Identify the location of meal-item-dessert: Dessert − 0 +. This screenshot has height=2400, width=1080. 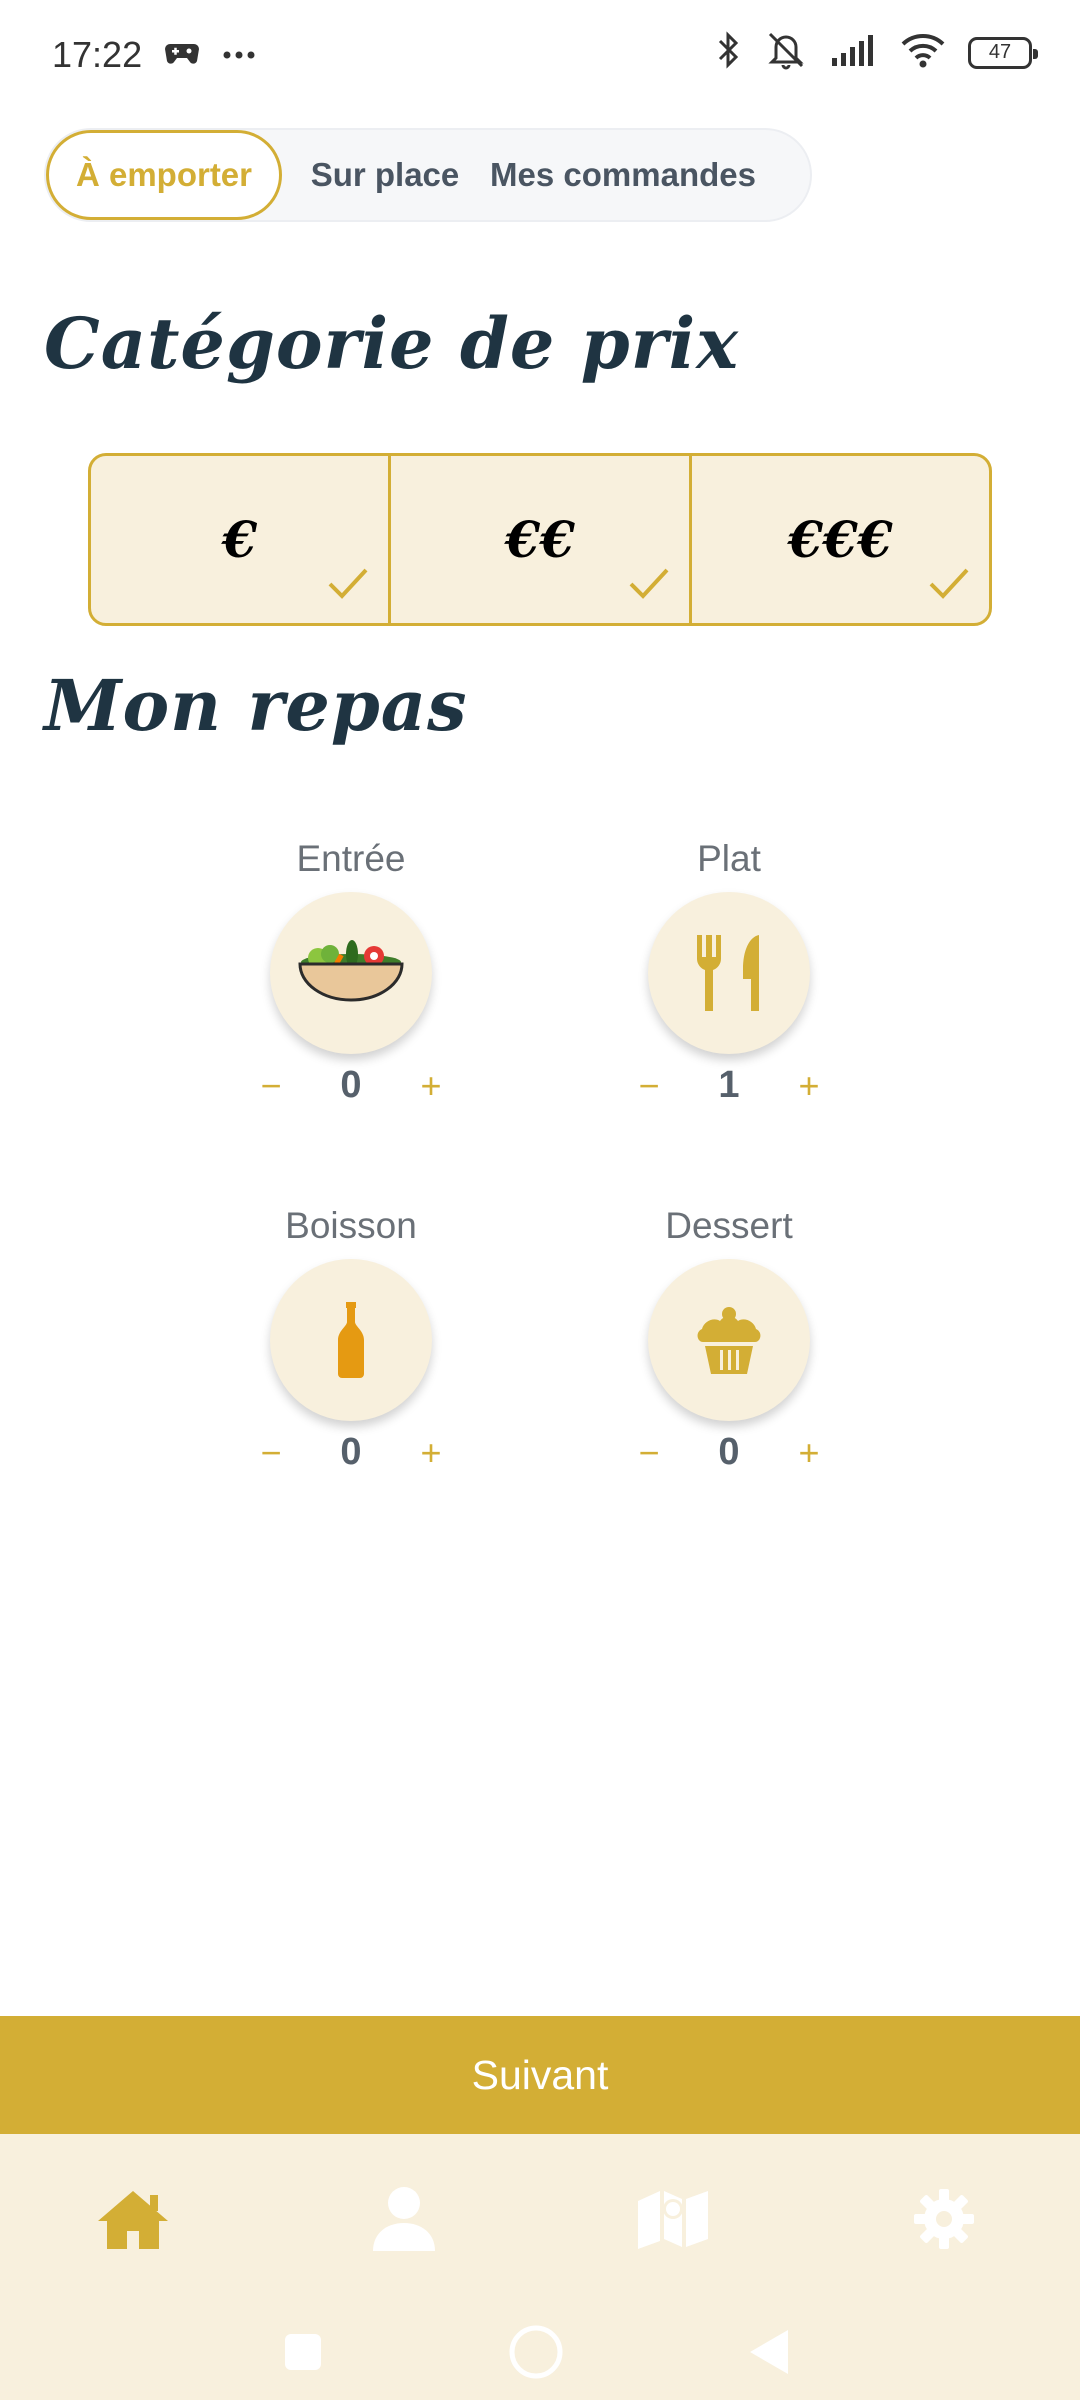
(729, 1339).